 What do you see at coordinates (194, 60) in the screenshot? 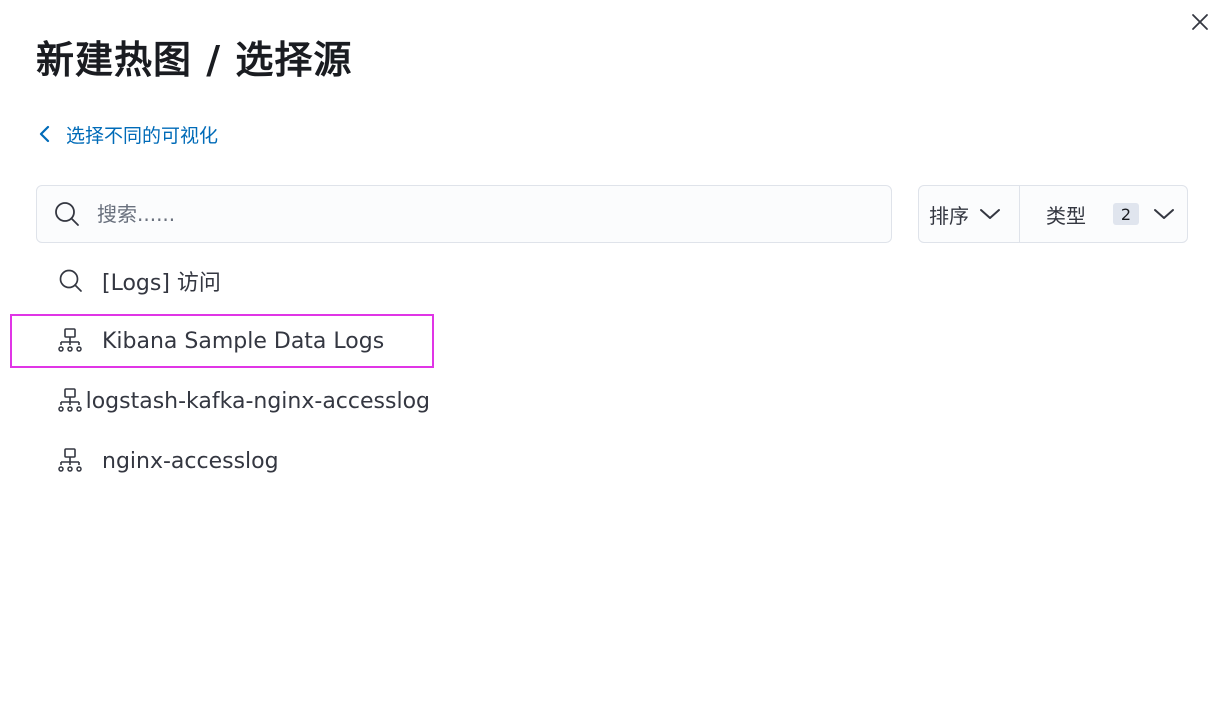
I see `dialog-title: 新建热图 / 选择源` at bounding box center [194, 60].